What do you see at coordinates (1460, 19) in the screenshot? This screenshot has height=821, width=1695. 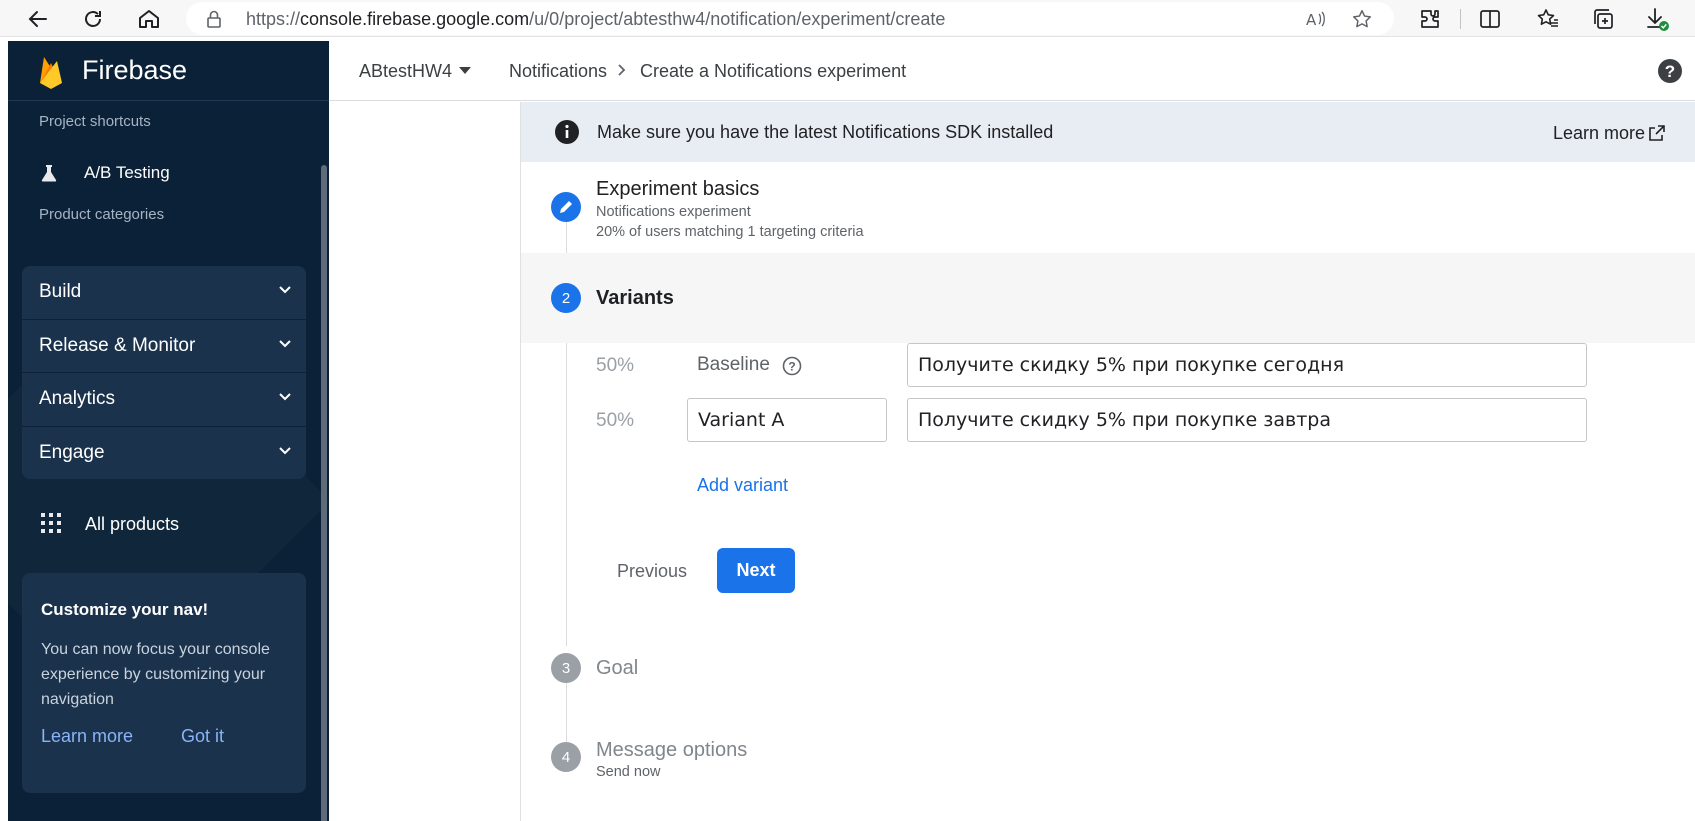 I see `toolbar-divider` at bounding box center [1460, 19].